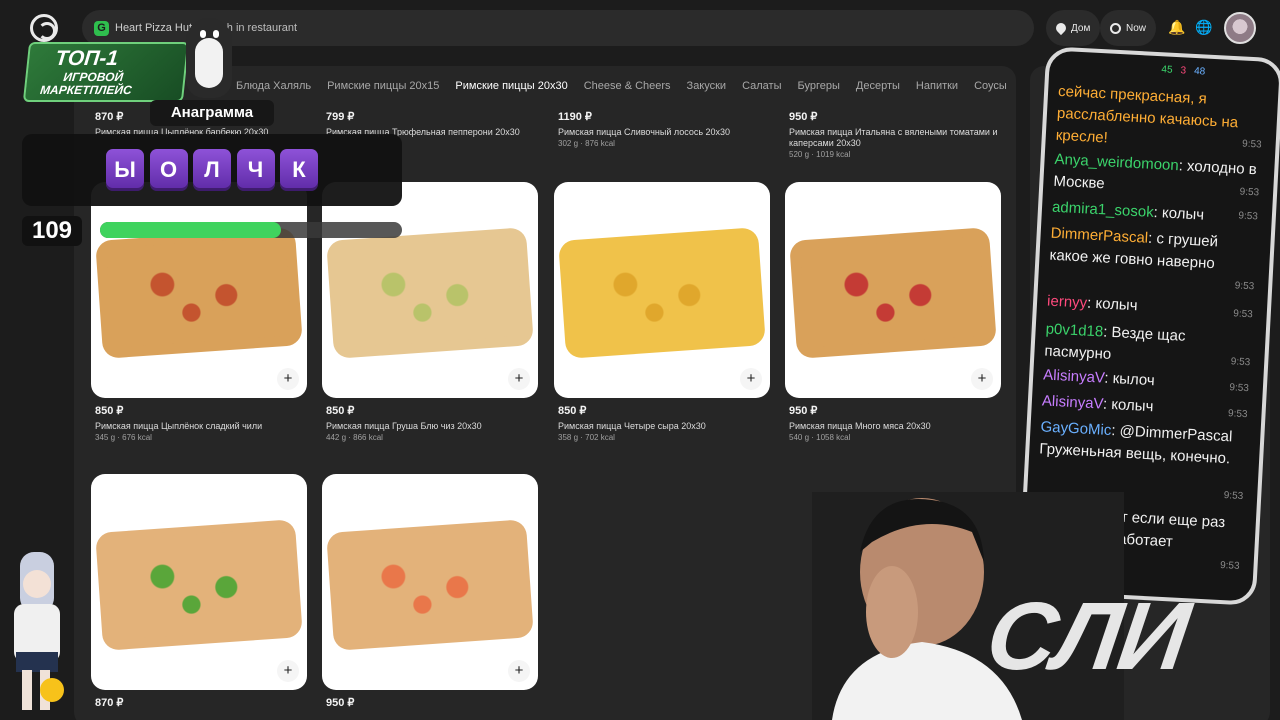 Image resolution: width=1280 pixels, height=720 pixels. What do you see at coordinates (937, 89) in the screenshot?
I see `tab-8: Напитки` at bounding box center [937, 89].